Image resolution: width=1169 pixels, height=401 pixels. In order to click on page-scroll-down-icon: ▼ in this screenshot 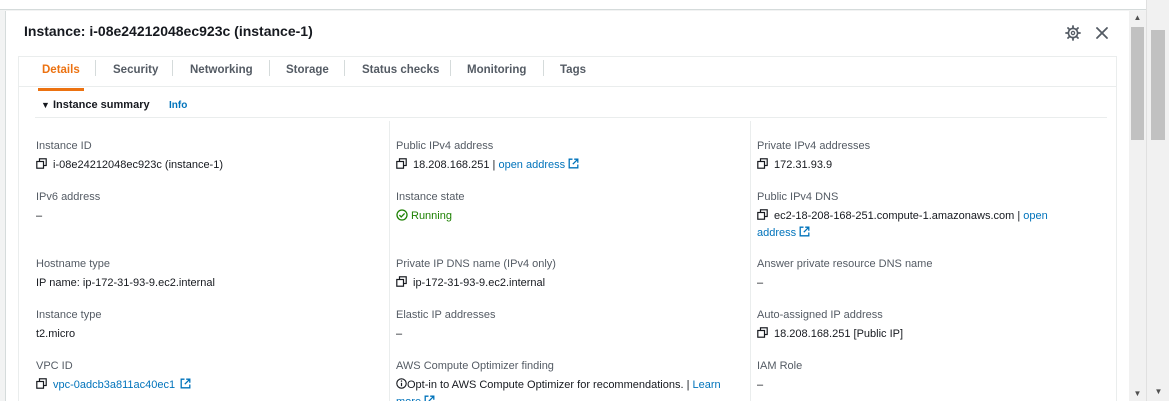, I will do `click(1158, 394)`.